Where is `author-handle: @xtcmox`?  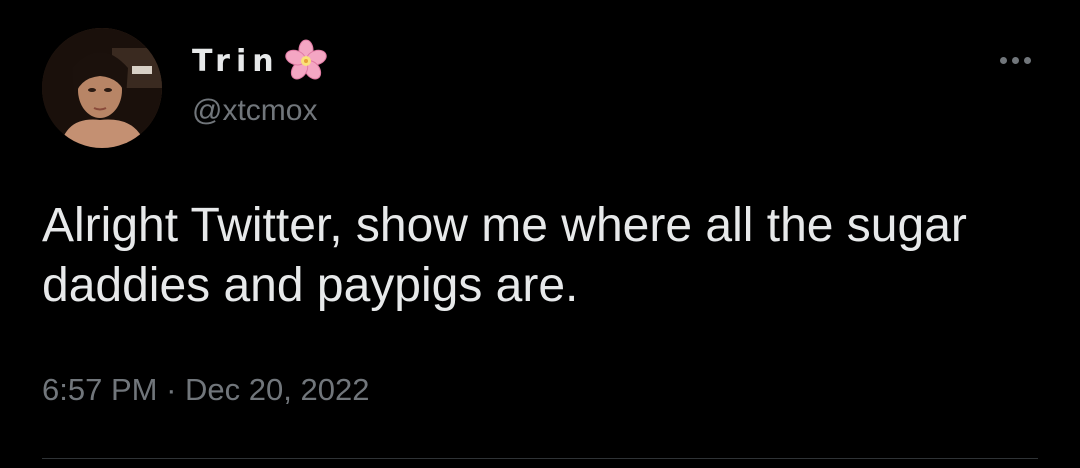
author-handle: @xtcmox is located at coordinates (254, 111).